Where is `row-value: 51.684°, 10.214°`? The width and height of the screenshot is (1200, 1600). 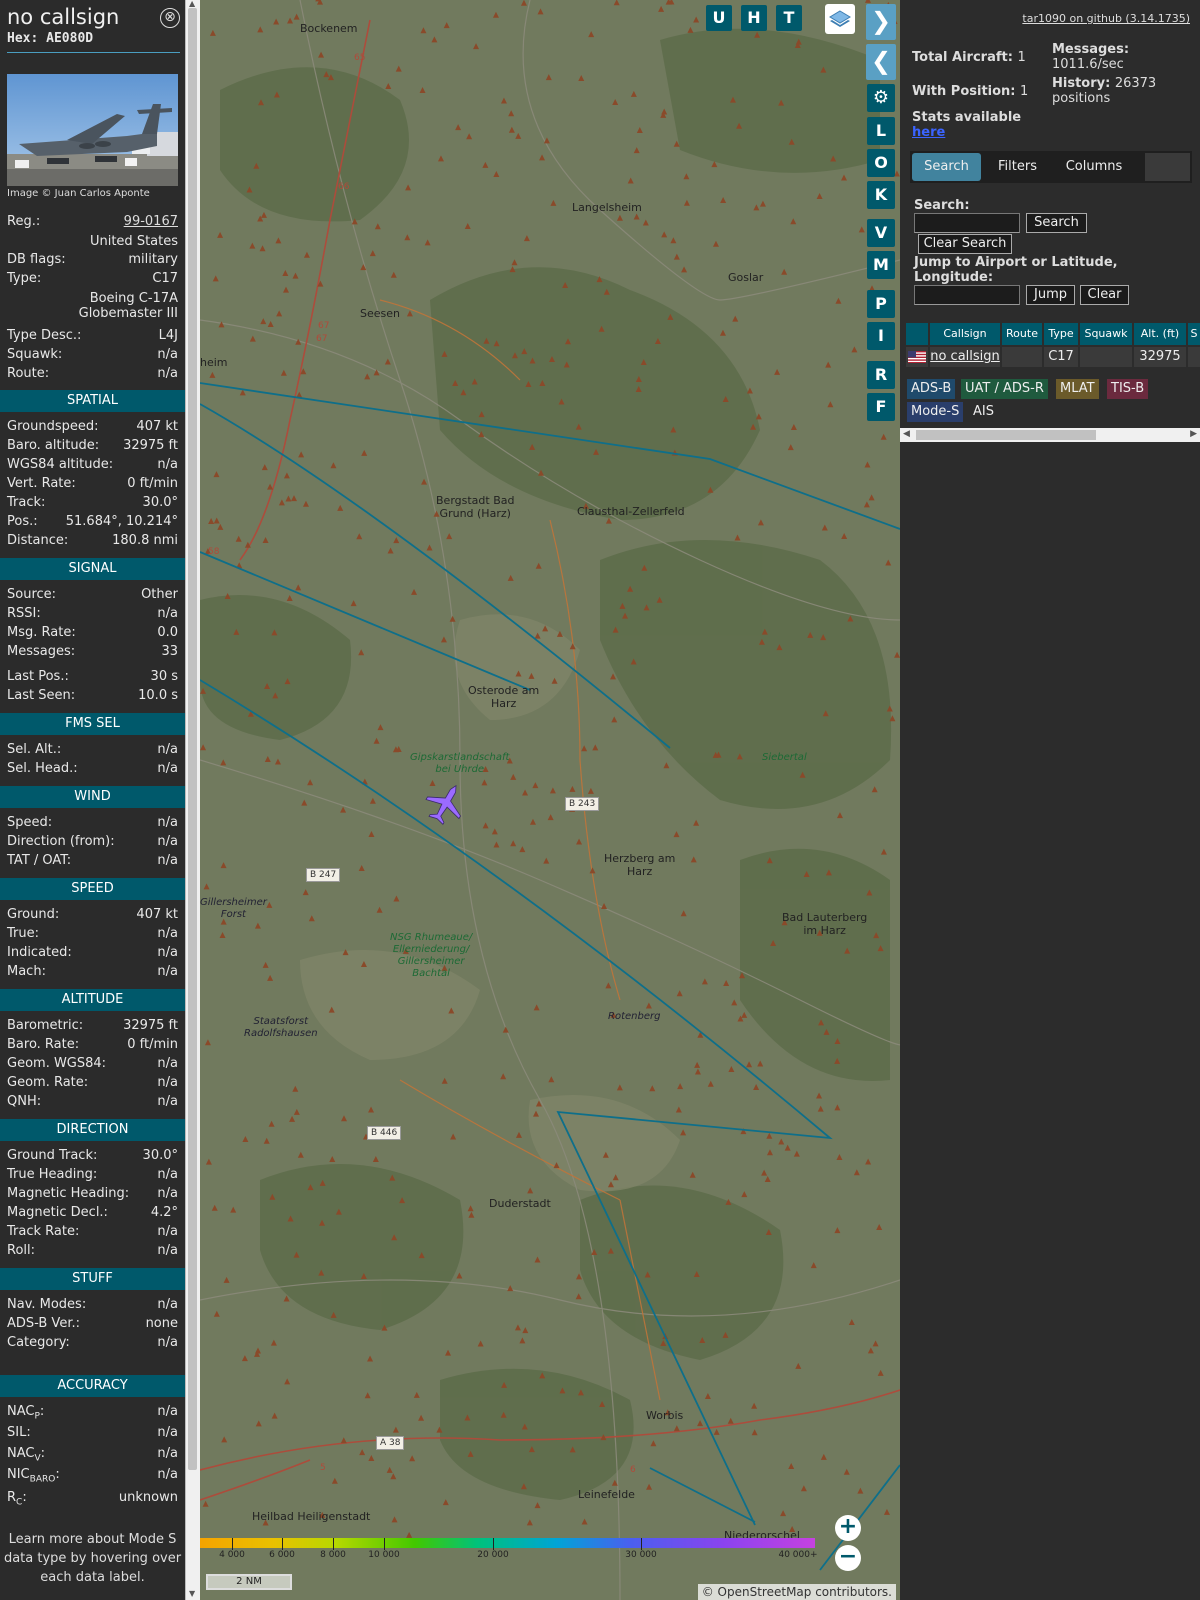
row-value: 51.684°, 10.214° is located at coordinates (121, 521).